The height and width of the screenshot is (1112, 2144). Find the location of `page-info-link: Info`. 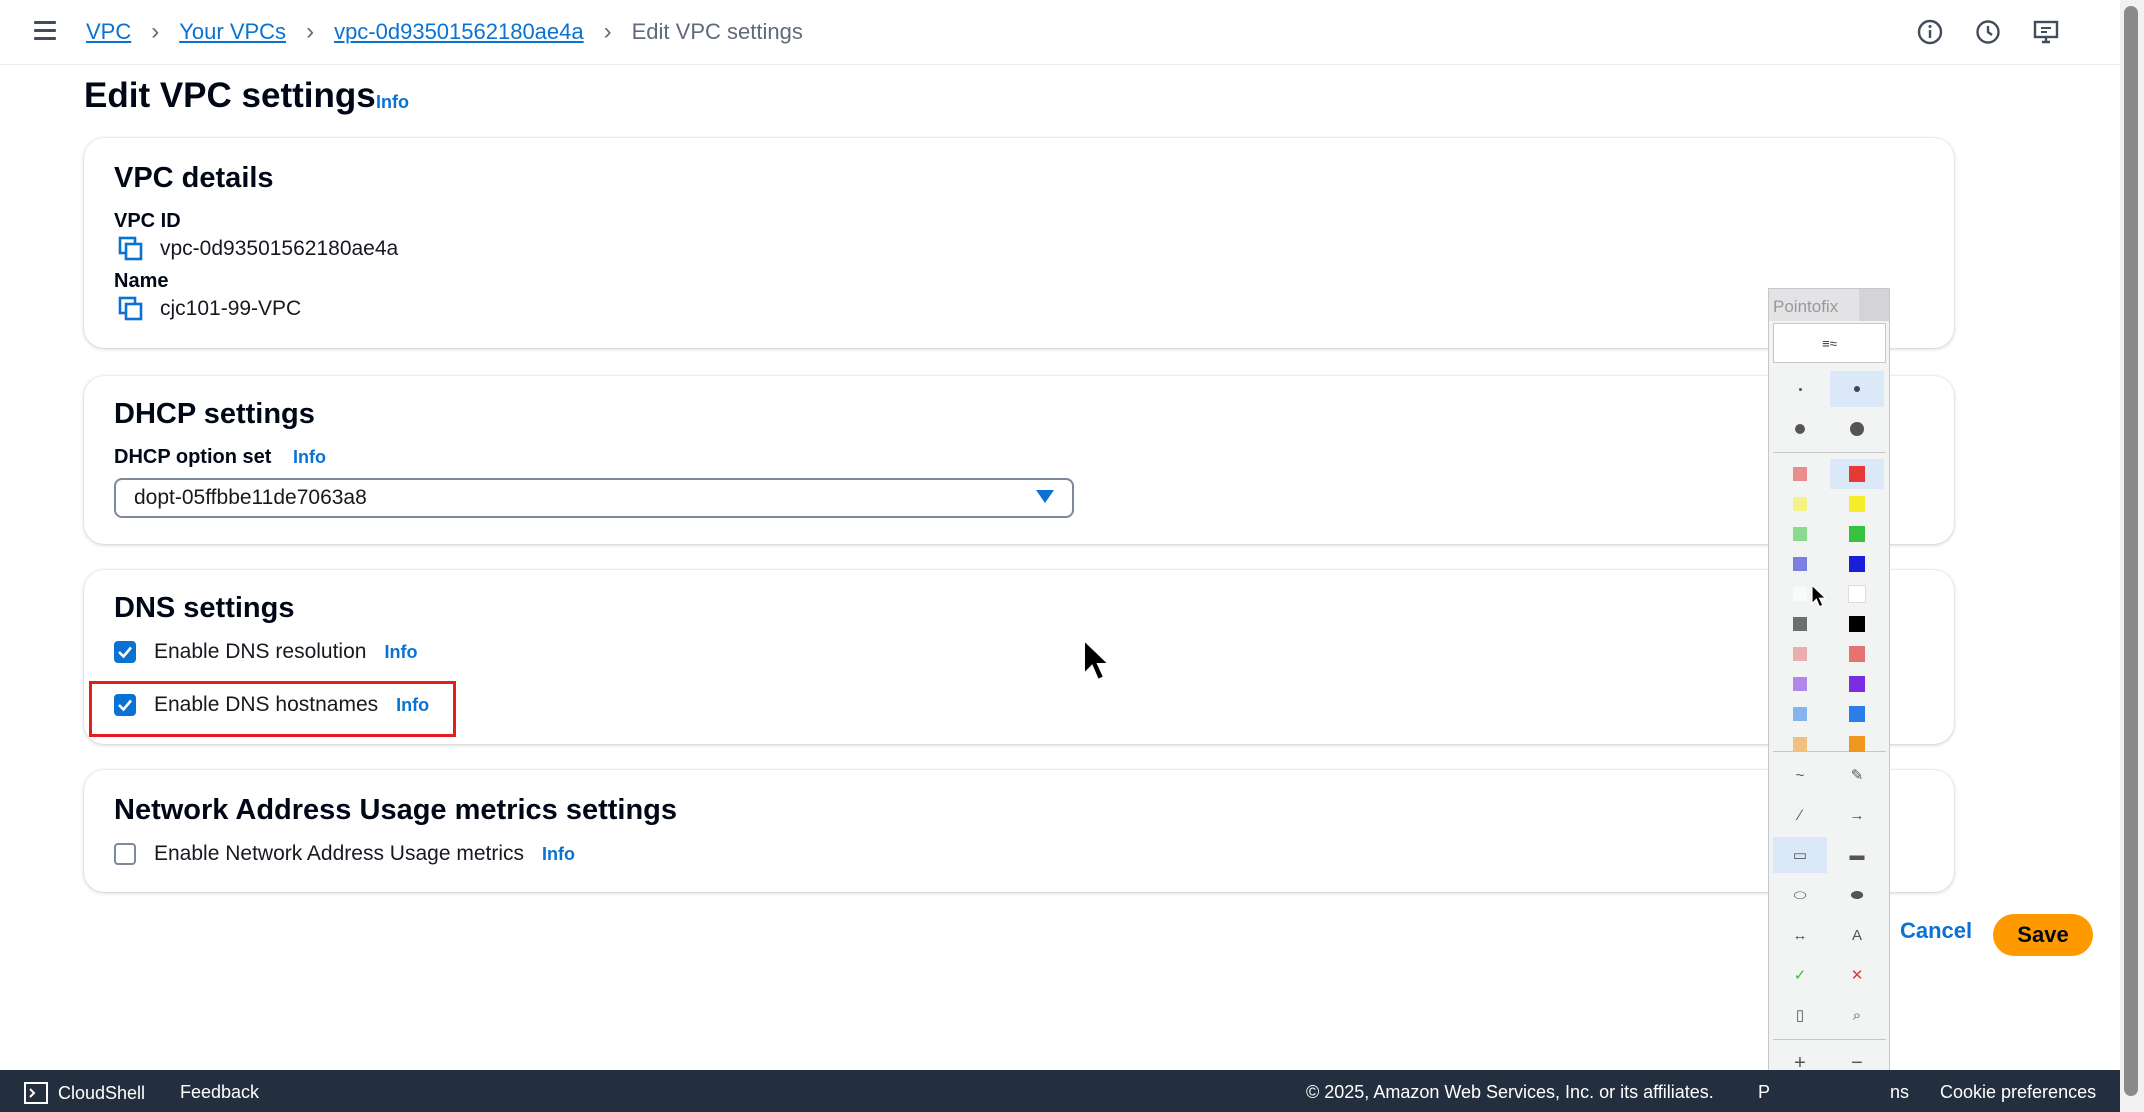

page-info-link: Info is located at coordinates (392, 102).